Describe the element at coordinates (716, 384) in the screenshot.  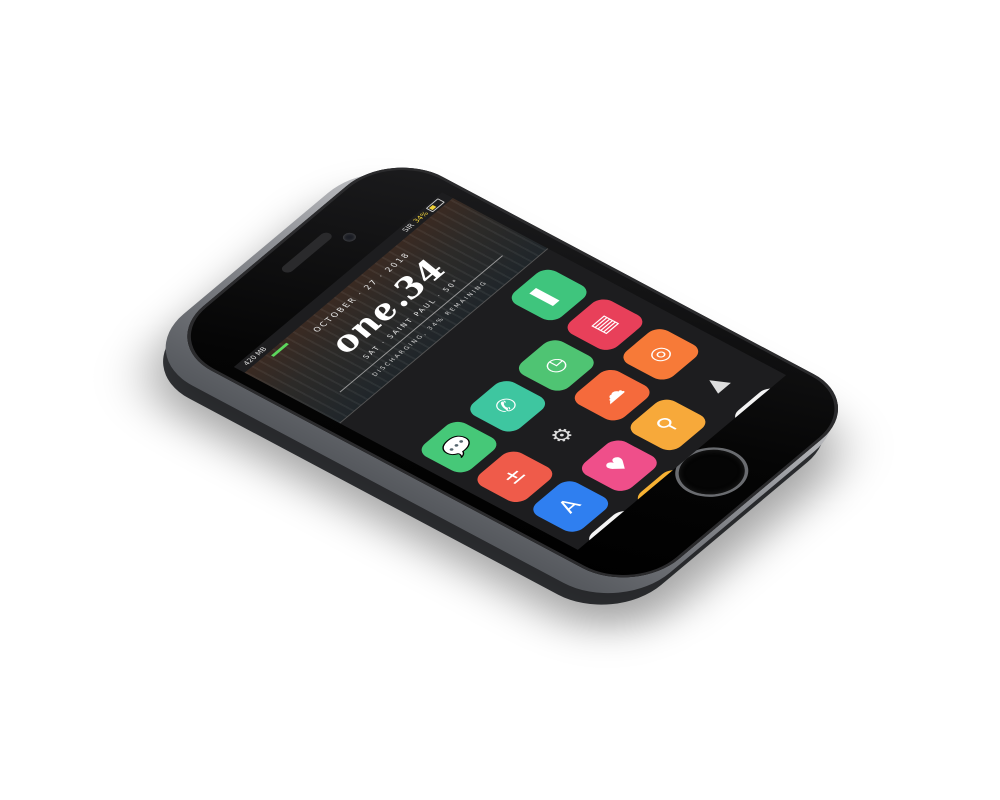
I see `icon-glyph: ▲` at that location.